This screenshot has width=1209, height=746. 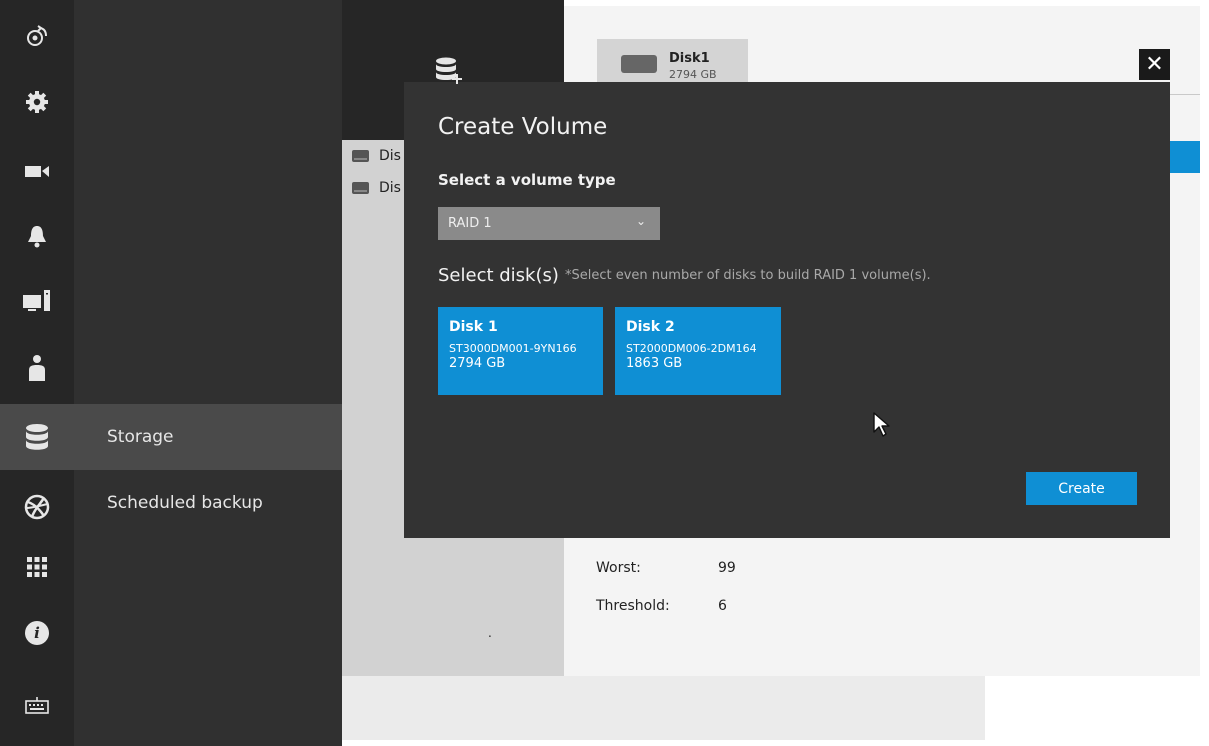 I want to click on info-icon: i, so click(x=37, y=633).